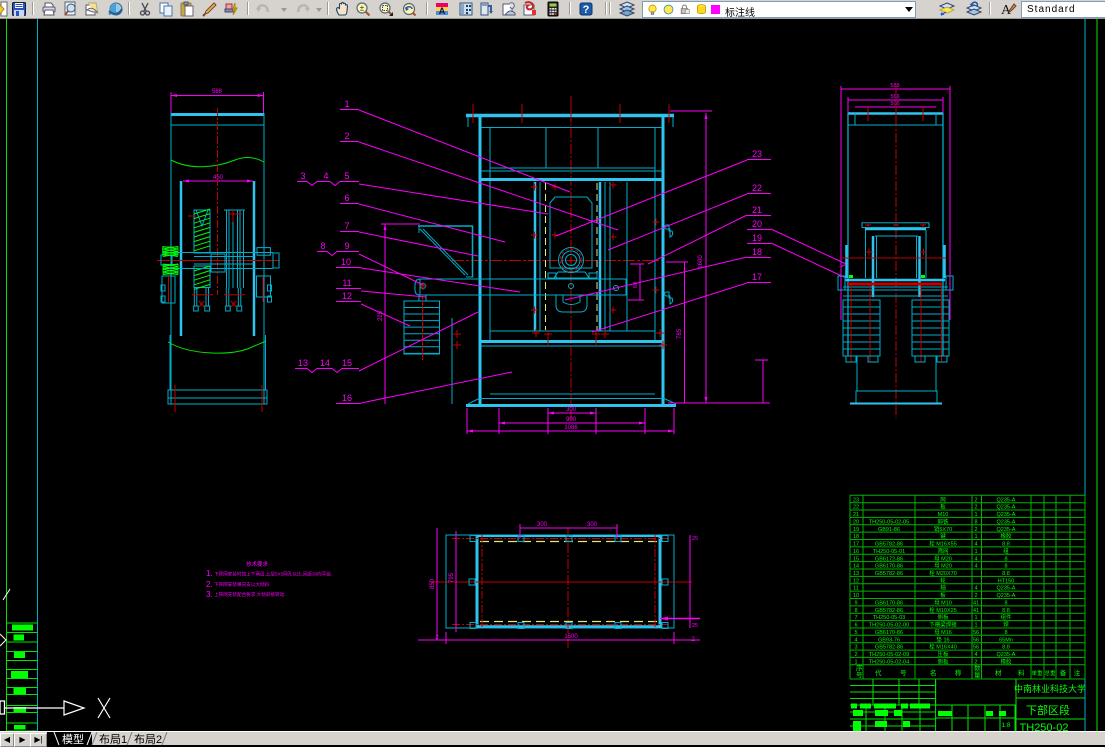 Image resolution: width=1105 pixels, height=747 pixels. What do you see at coordinates (695, 626) in the screenshot?
I see `svg-text: 25` at bounding box center [695, 626].